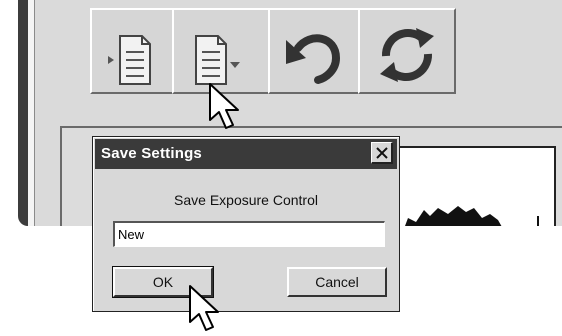 The width and height of the screenshot is (562, 336). I want to click on dialog-titlebar: Save Settings, so click(246, 154).